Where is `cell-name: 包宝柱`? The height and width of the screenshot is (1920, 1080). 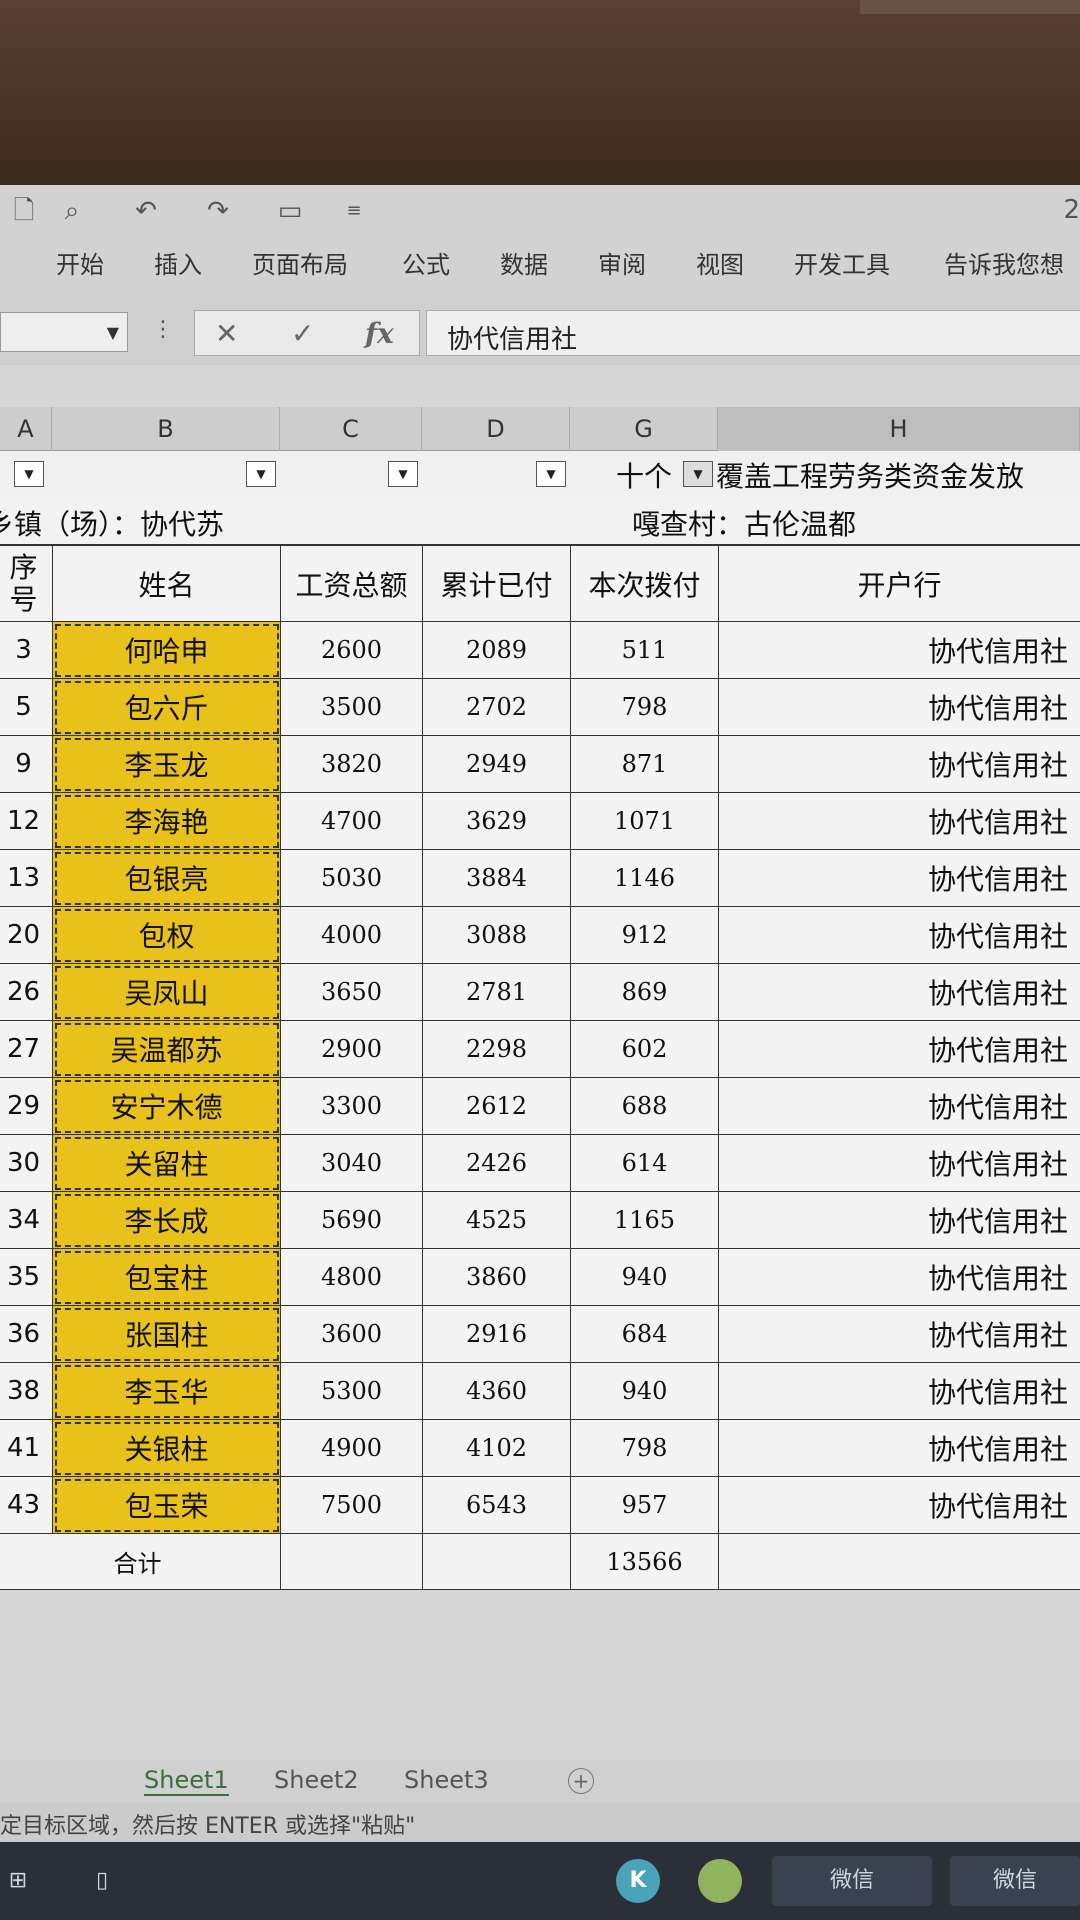 cell-name: 包宝柱 is located at coordinates (166, 1277).